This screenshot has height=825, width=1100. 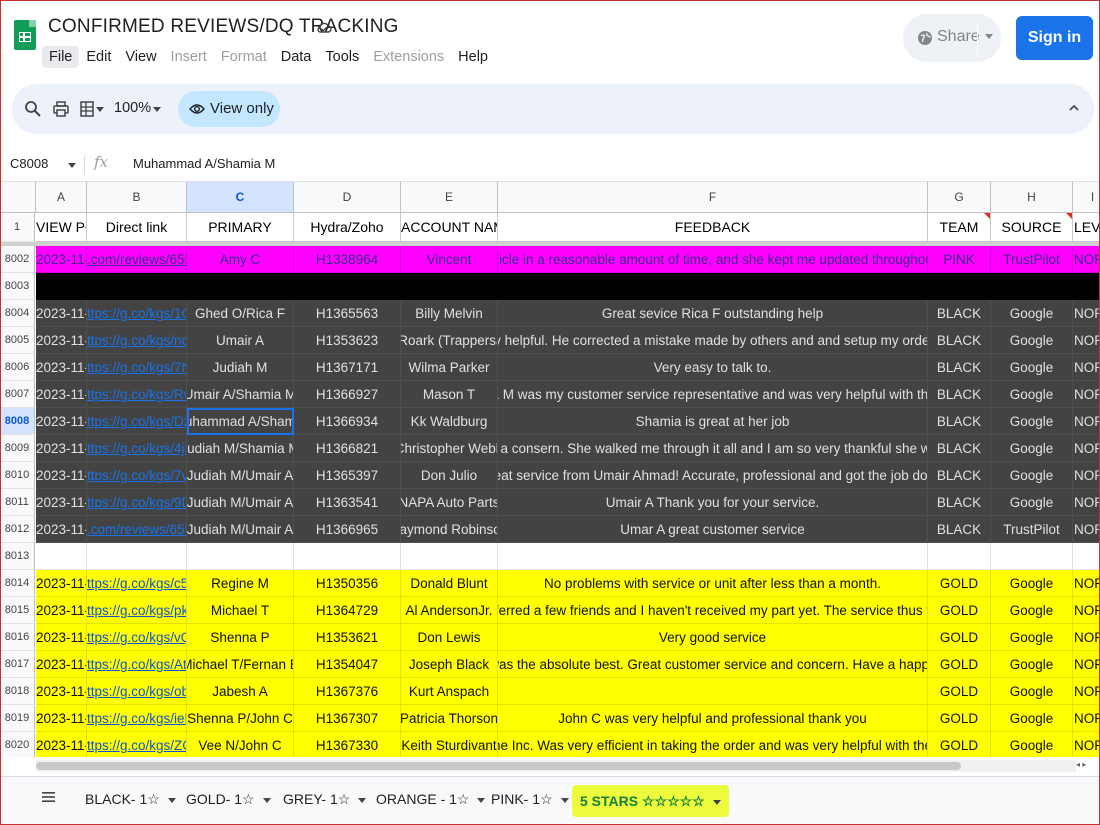 What do you see at coordinates (1086, 394) in the screenshot?
I see `cell-i-8007: NORMAL` at bounding box center [1086, 394].